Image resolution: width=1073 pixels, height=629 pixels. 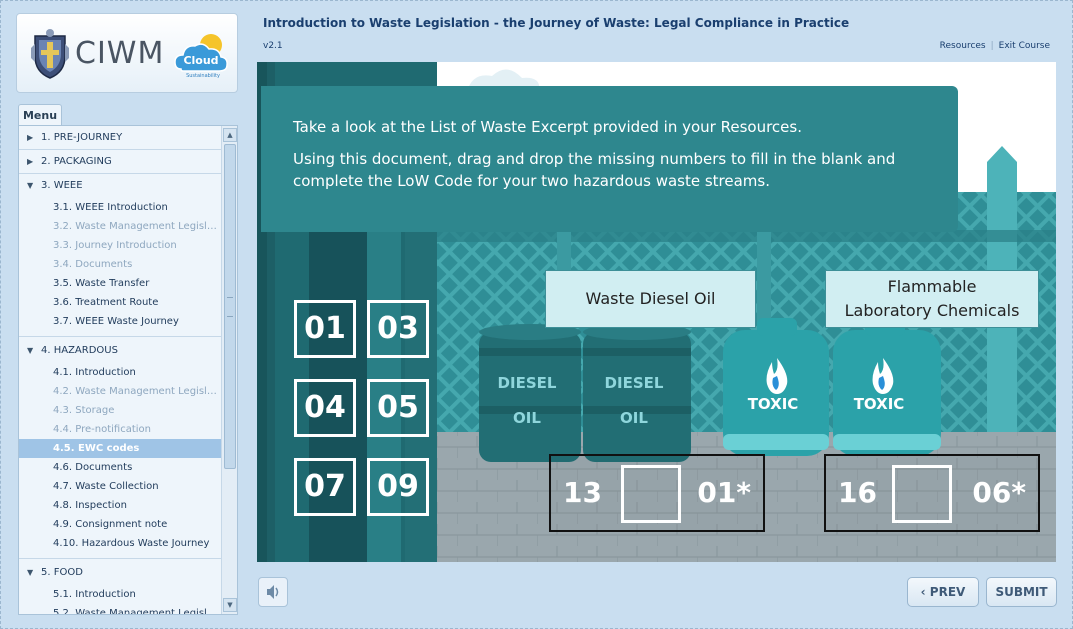 I want to click on draggable-number-tile: 09, so click(x=398, y=487).